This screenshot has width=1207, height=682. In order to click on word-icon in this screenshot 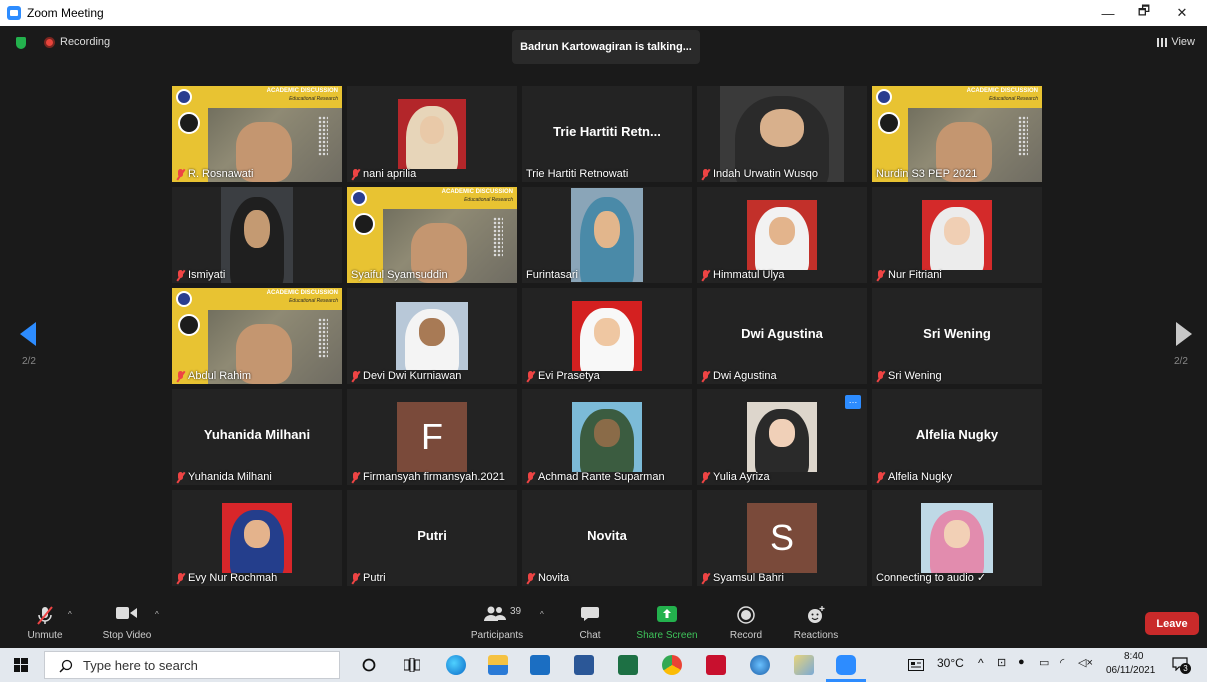, I will do `click(584, 665)`.